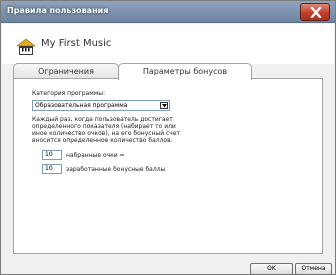  I want to click on dropdown-arrow, so click(164, 105).